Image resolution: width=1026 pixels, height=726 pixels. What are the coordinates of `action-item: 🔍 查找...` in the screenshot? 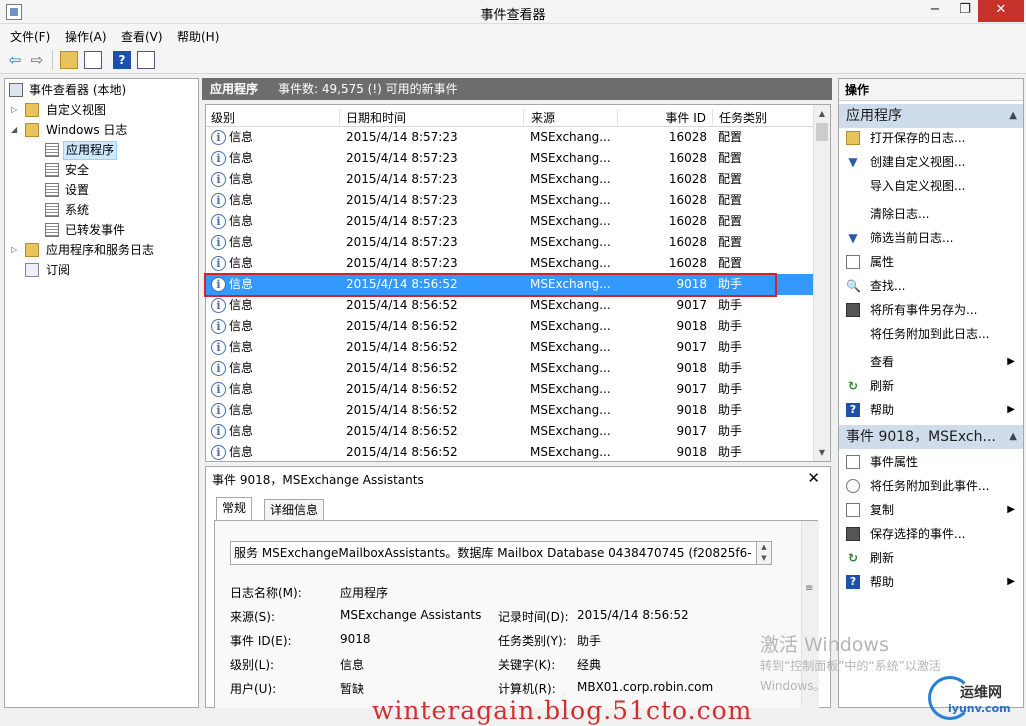 It's located at (931, 286).